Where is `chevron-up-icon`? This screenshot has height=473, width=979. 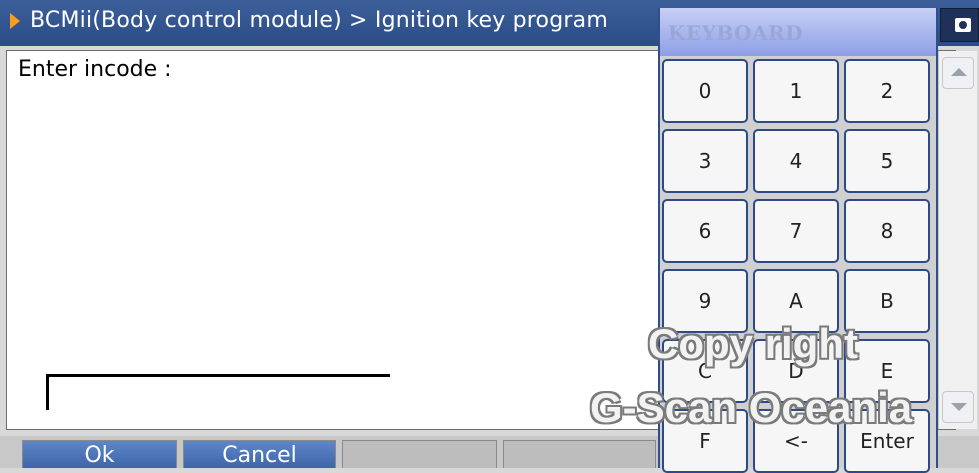
chevron-up-icon is located at coordinates (959, 72).